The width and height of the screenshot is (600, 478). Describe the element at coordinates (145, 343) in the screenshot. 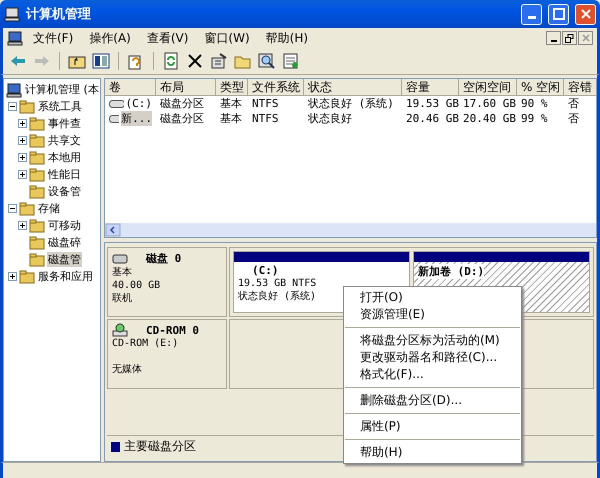

I see `disk-info: CD-ROM (E:)` at that location.